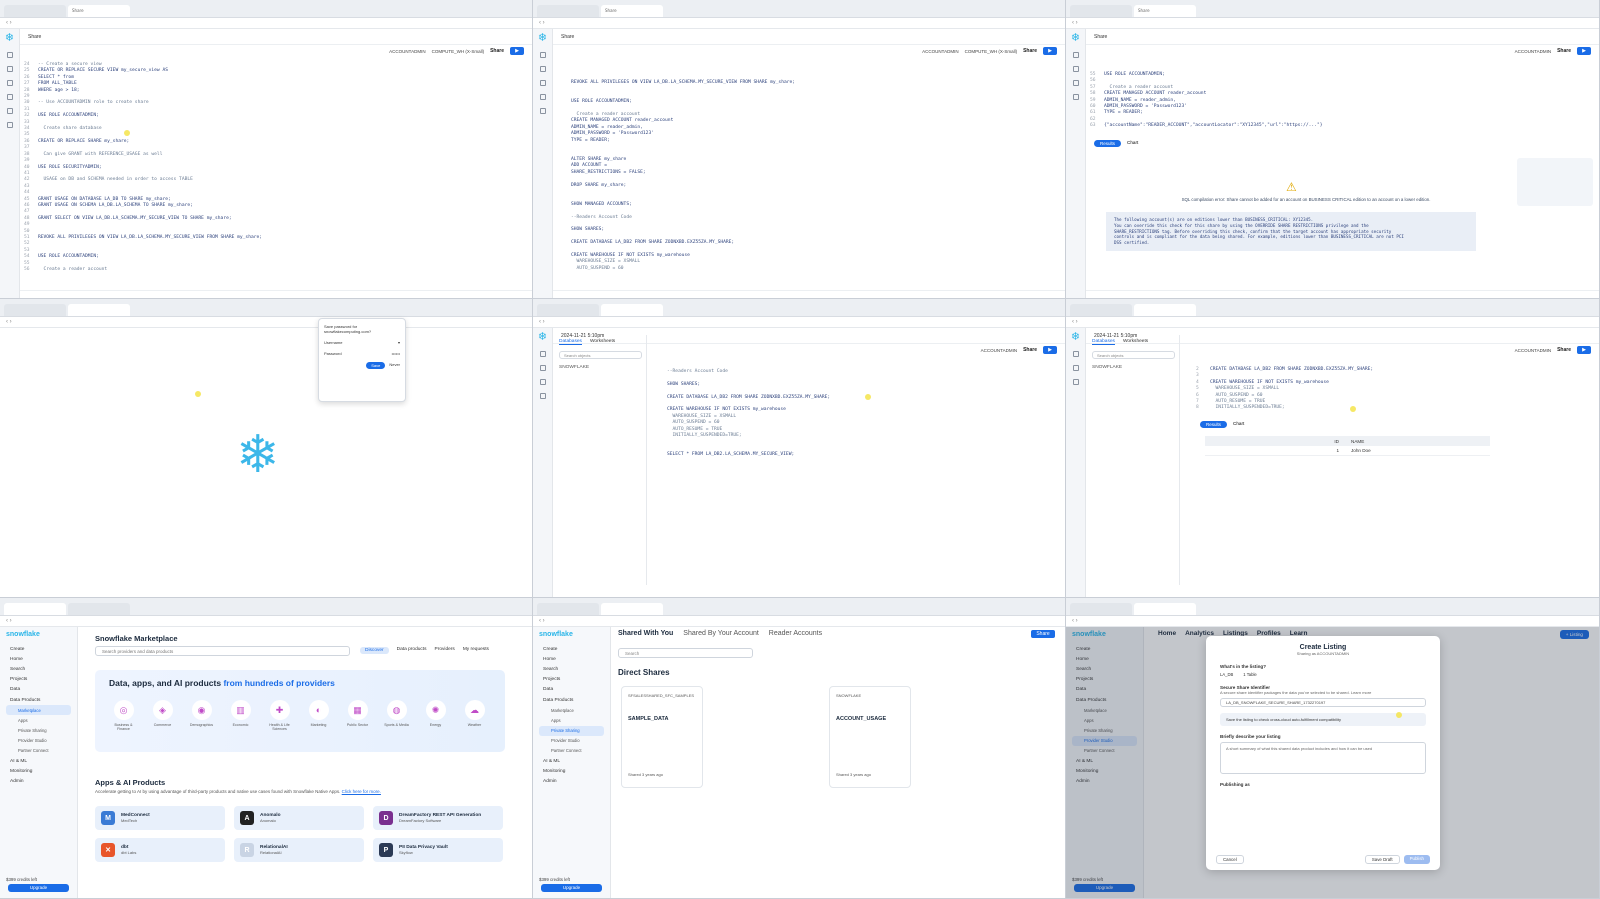  Describe the element at coordinates (38, 669) in the screenshot. I see `sidebar-item-search: Search` at that location.